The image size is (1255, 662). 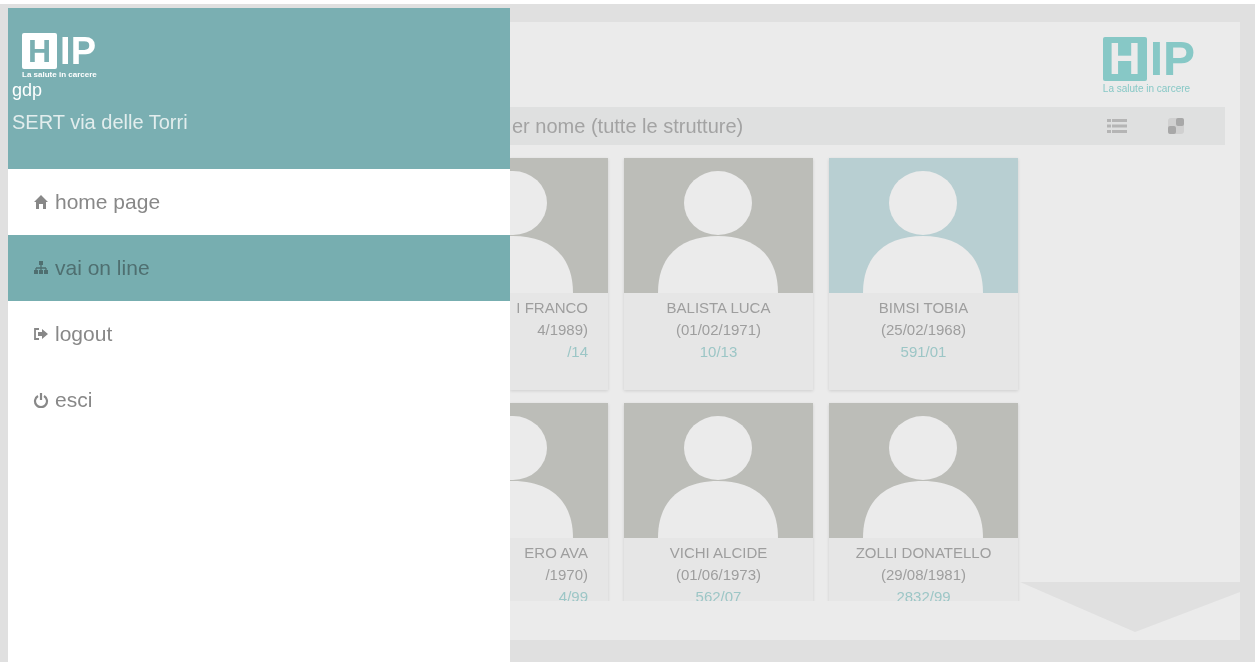 What do you see at coordinates (259, 268) in the screenshot?
I see `menu-item: vai on line` at bounding box center [259, 268].